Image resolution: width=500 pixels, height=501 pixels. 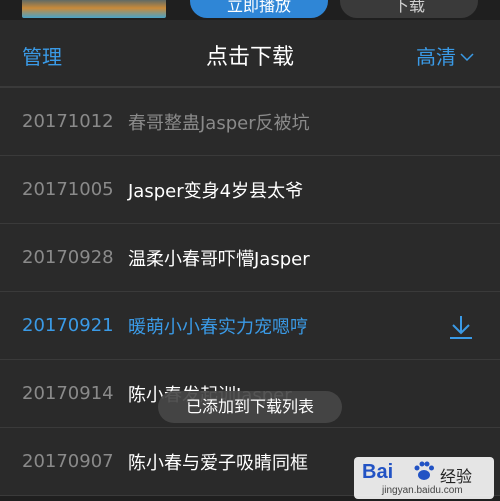 What do you see at coordinates (94, 9) in the screenshot?
I see `video-thumbnail` at bounding box center [94, 9].